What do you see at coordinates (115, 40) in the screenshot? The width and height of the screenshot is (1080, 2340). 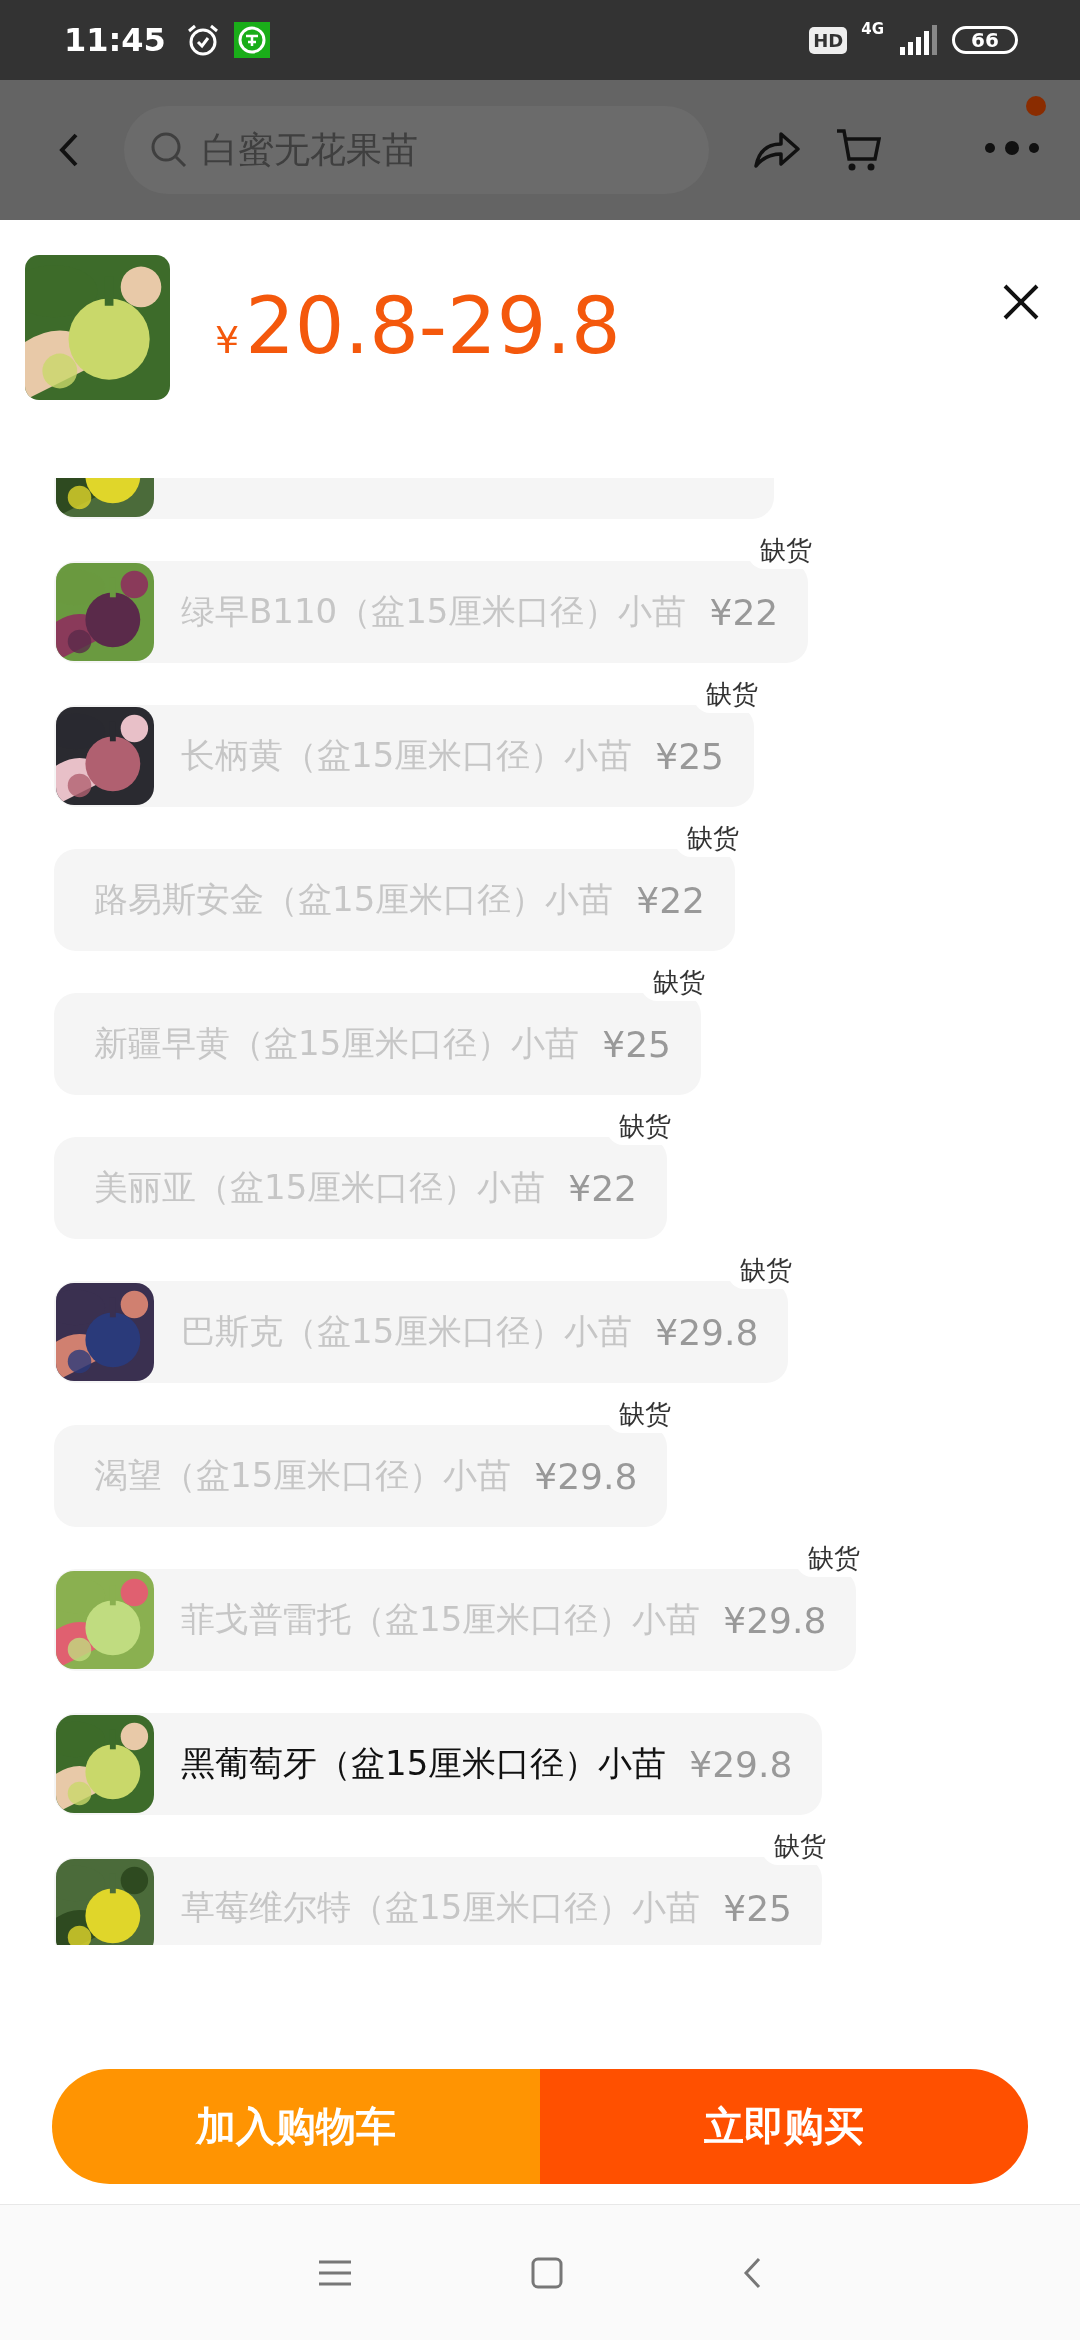 I see `clock-time: 11:45` at bounding box center [115, 40].